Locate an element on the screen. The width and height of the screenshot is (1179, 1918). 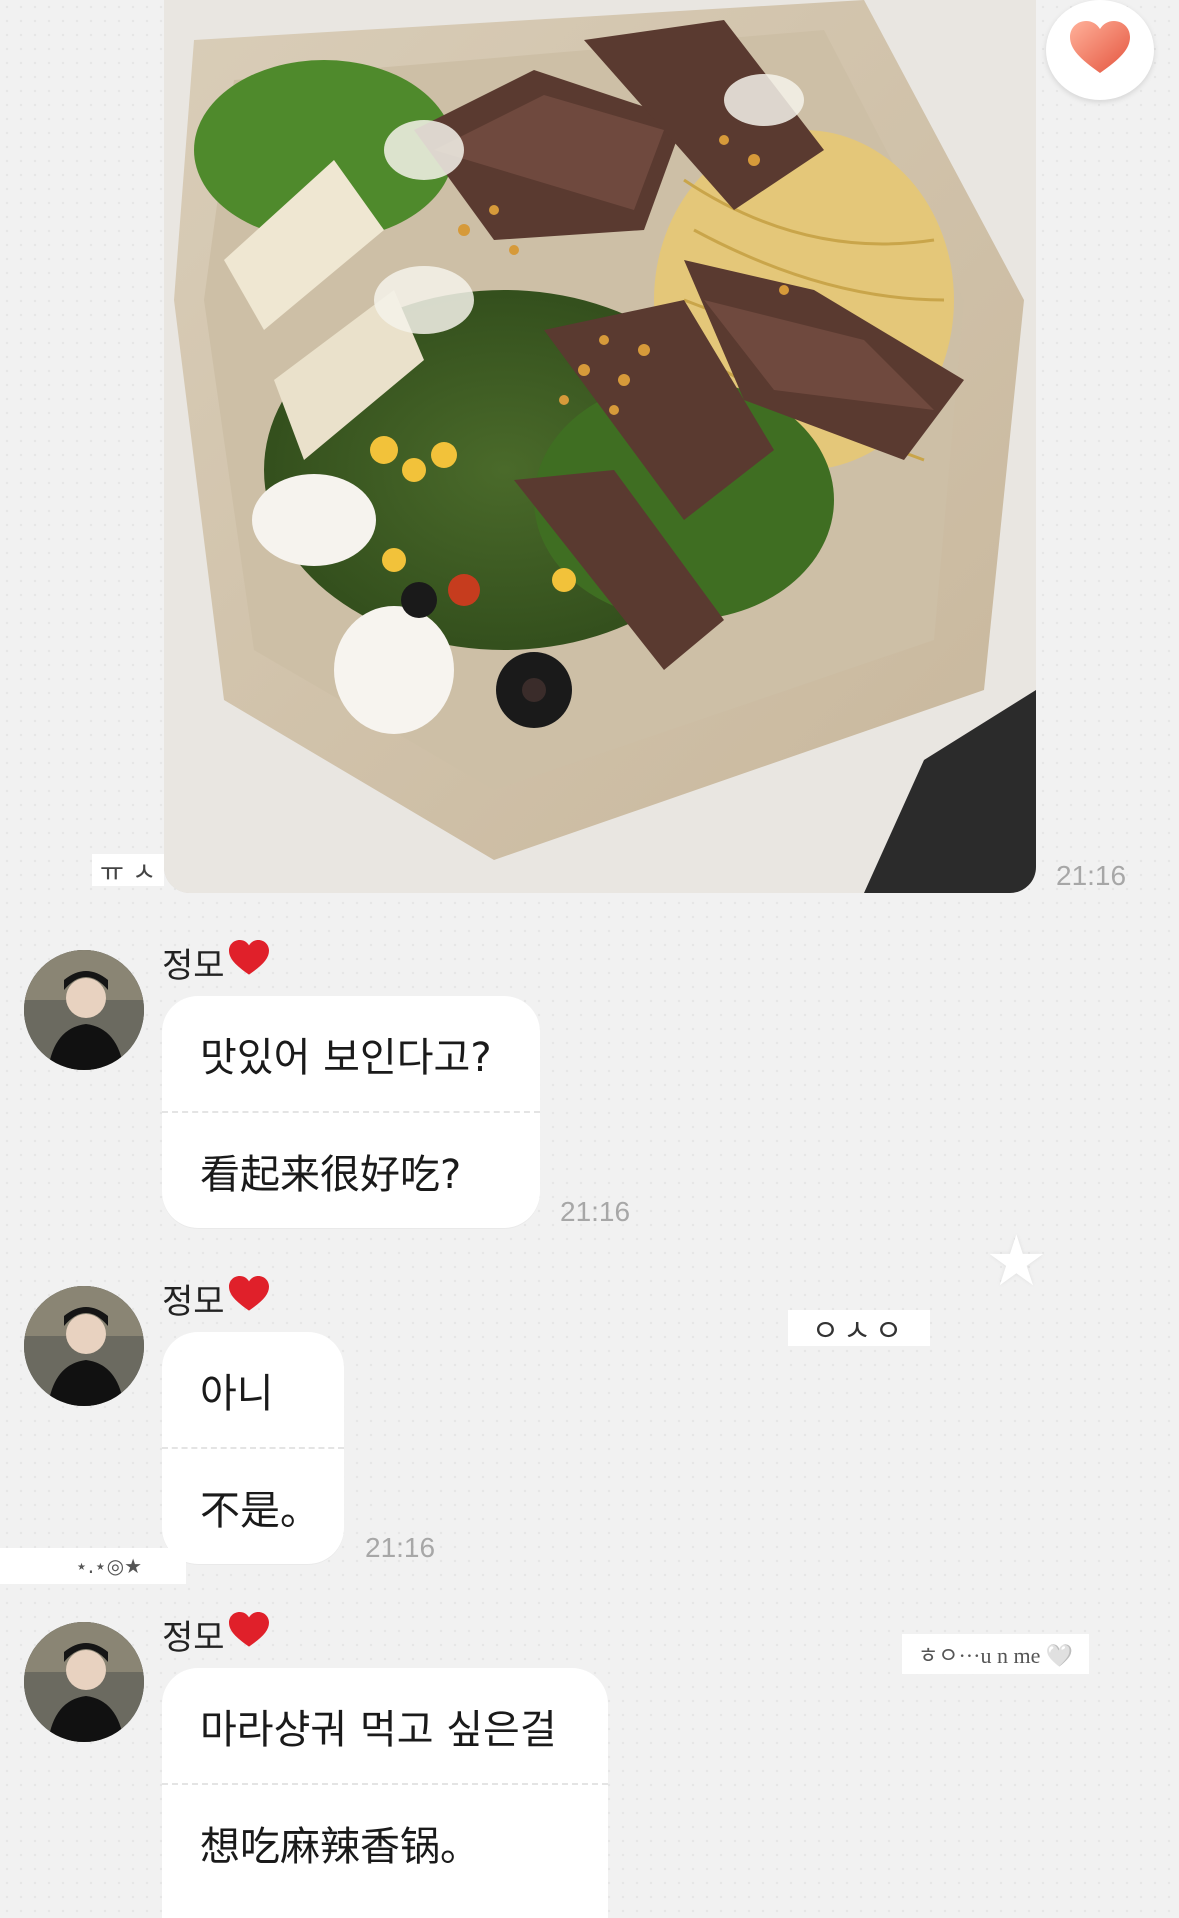
message-line: 看起来很好吃? is located at coordinates (331, 1174).